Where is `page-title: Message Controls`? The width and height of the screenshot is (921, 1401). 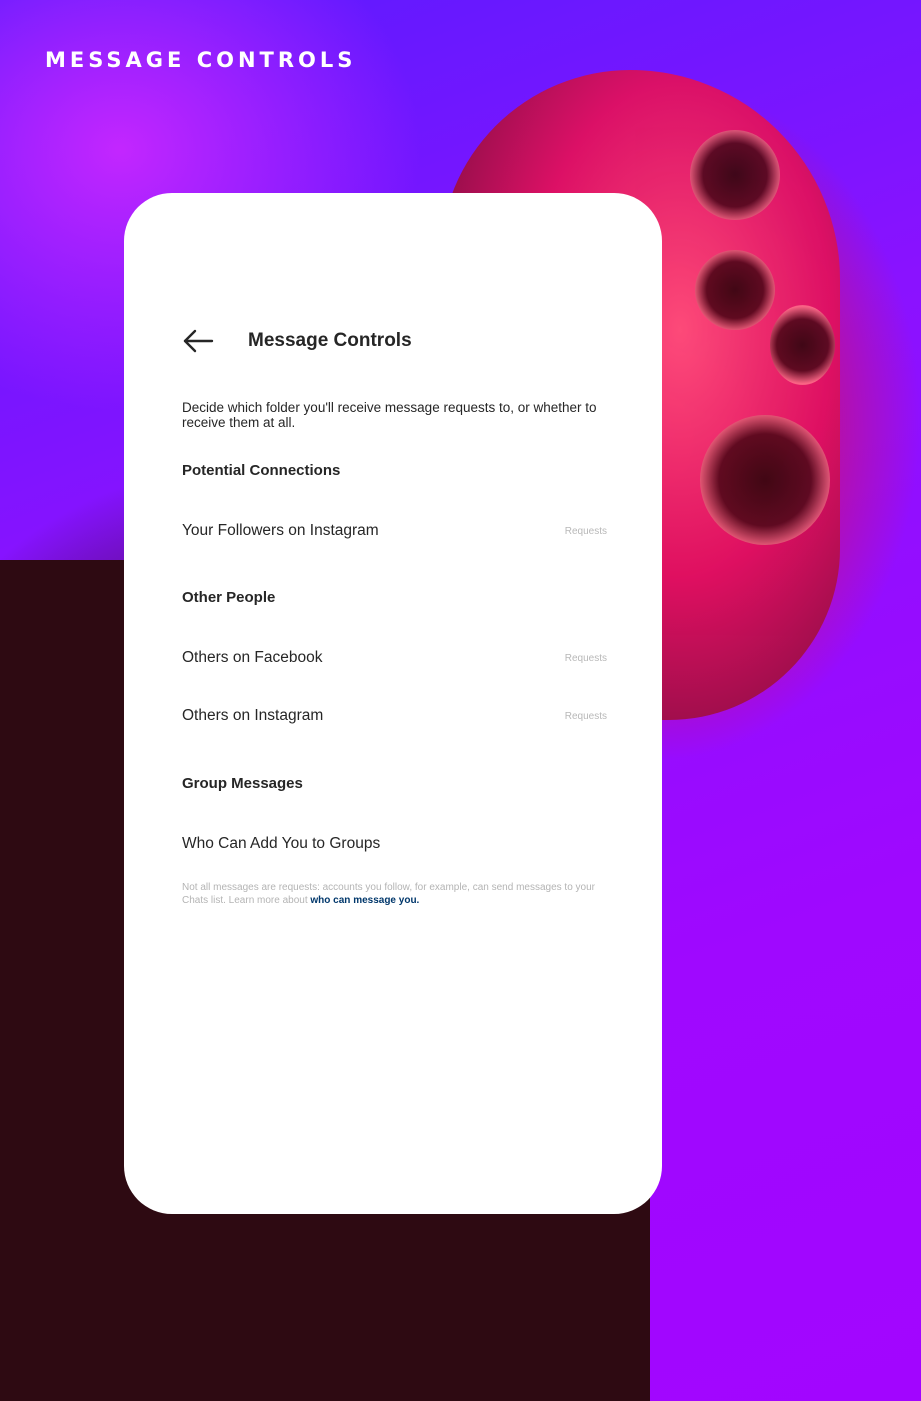 page-title: Message Controls is located at coordinates (330, 340).